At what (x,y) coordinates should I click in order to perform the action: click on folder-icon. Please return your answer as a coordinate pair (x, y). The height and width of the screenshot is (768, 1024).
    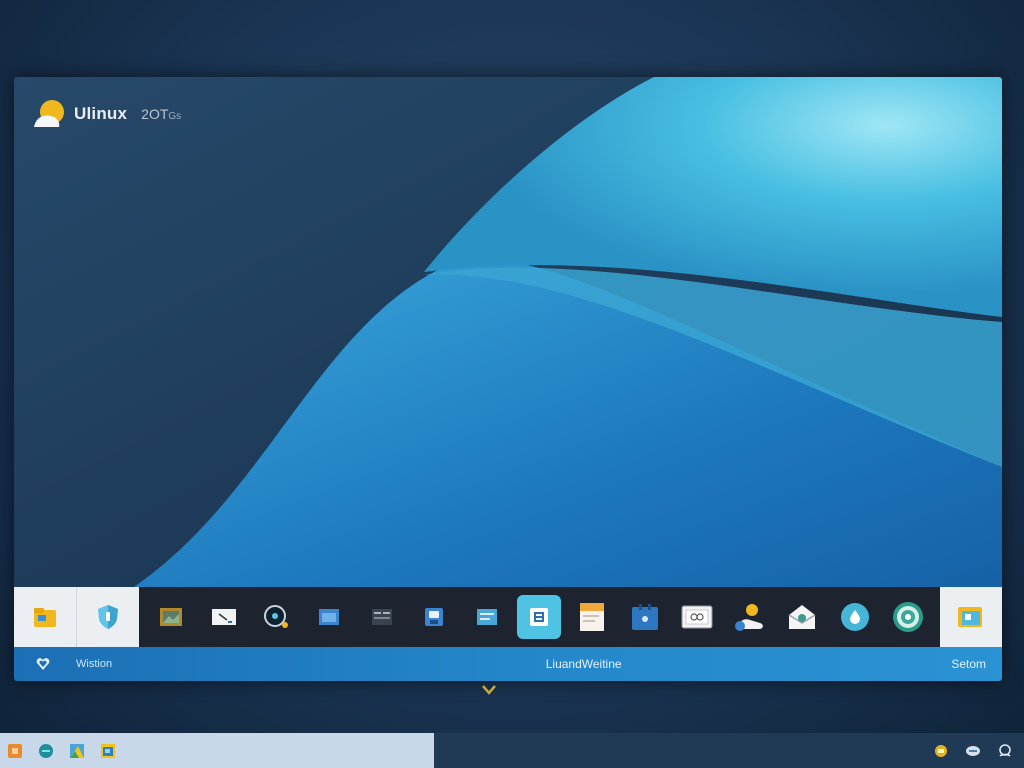
    Looking at the image, I should click on (45, 617).